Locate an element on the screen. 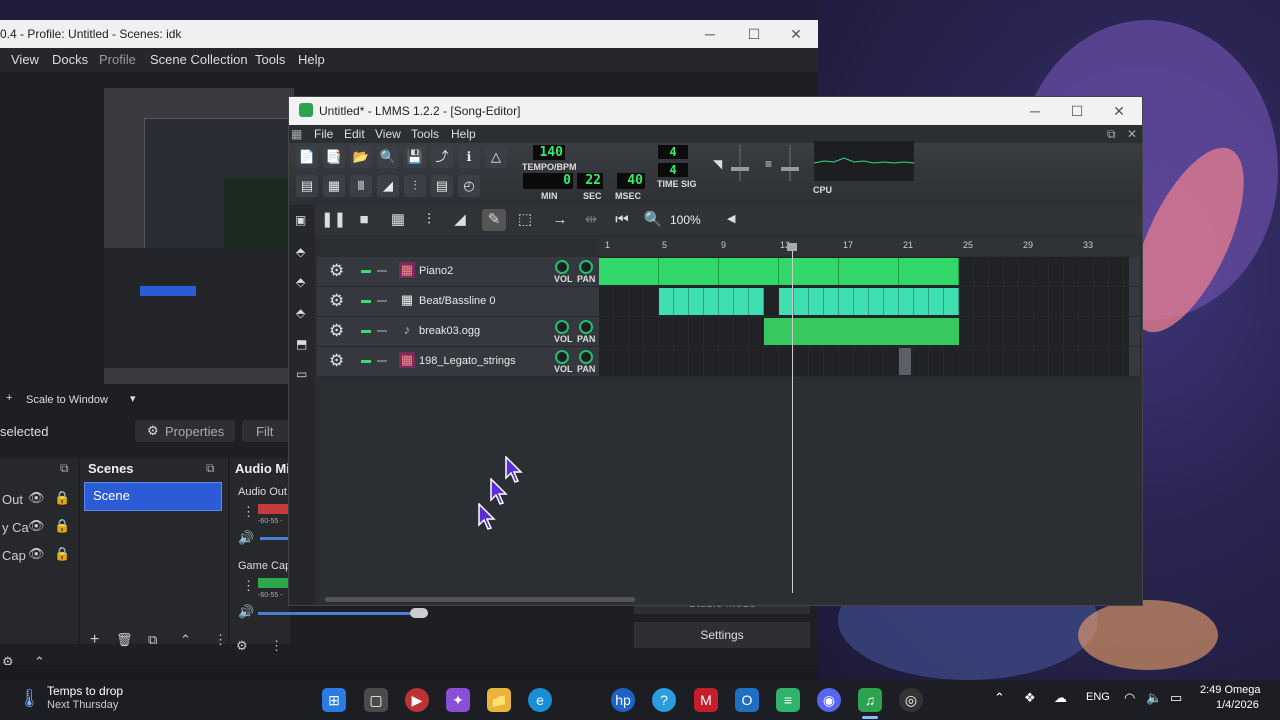 The image size is (1280, 720). export-icon: ⤴ is located at coordinates (442, 157).